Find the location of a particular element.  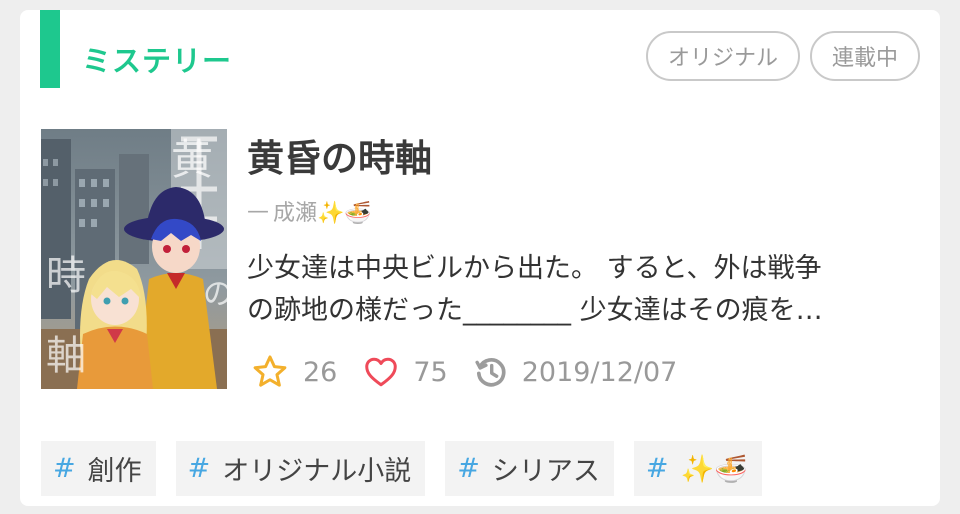

genre-label: ミステリー is located at coordinates (157, 59).